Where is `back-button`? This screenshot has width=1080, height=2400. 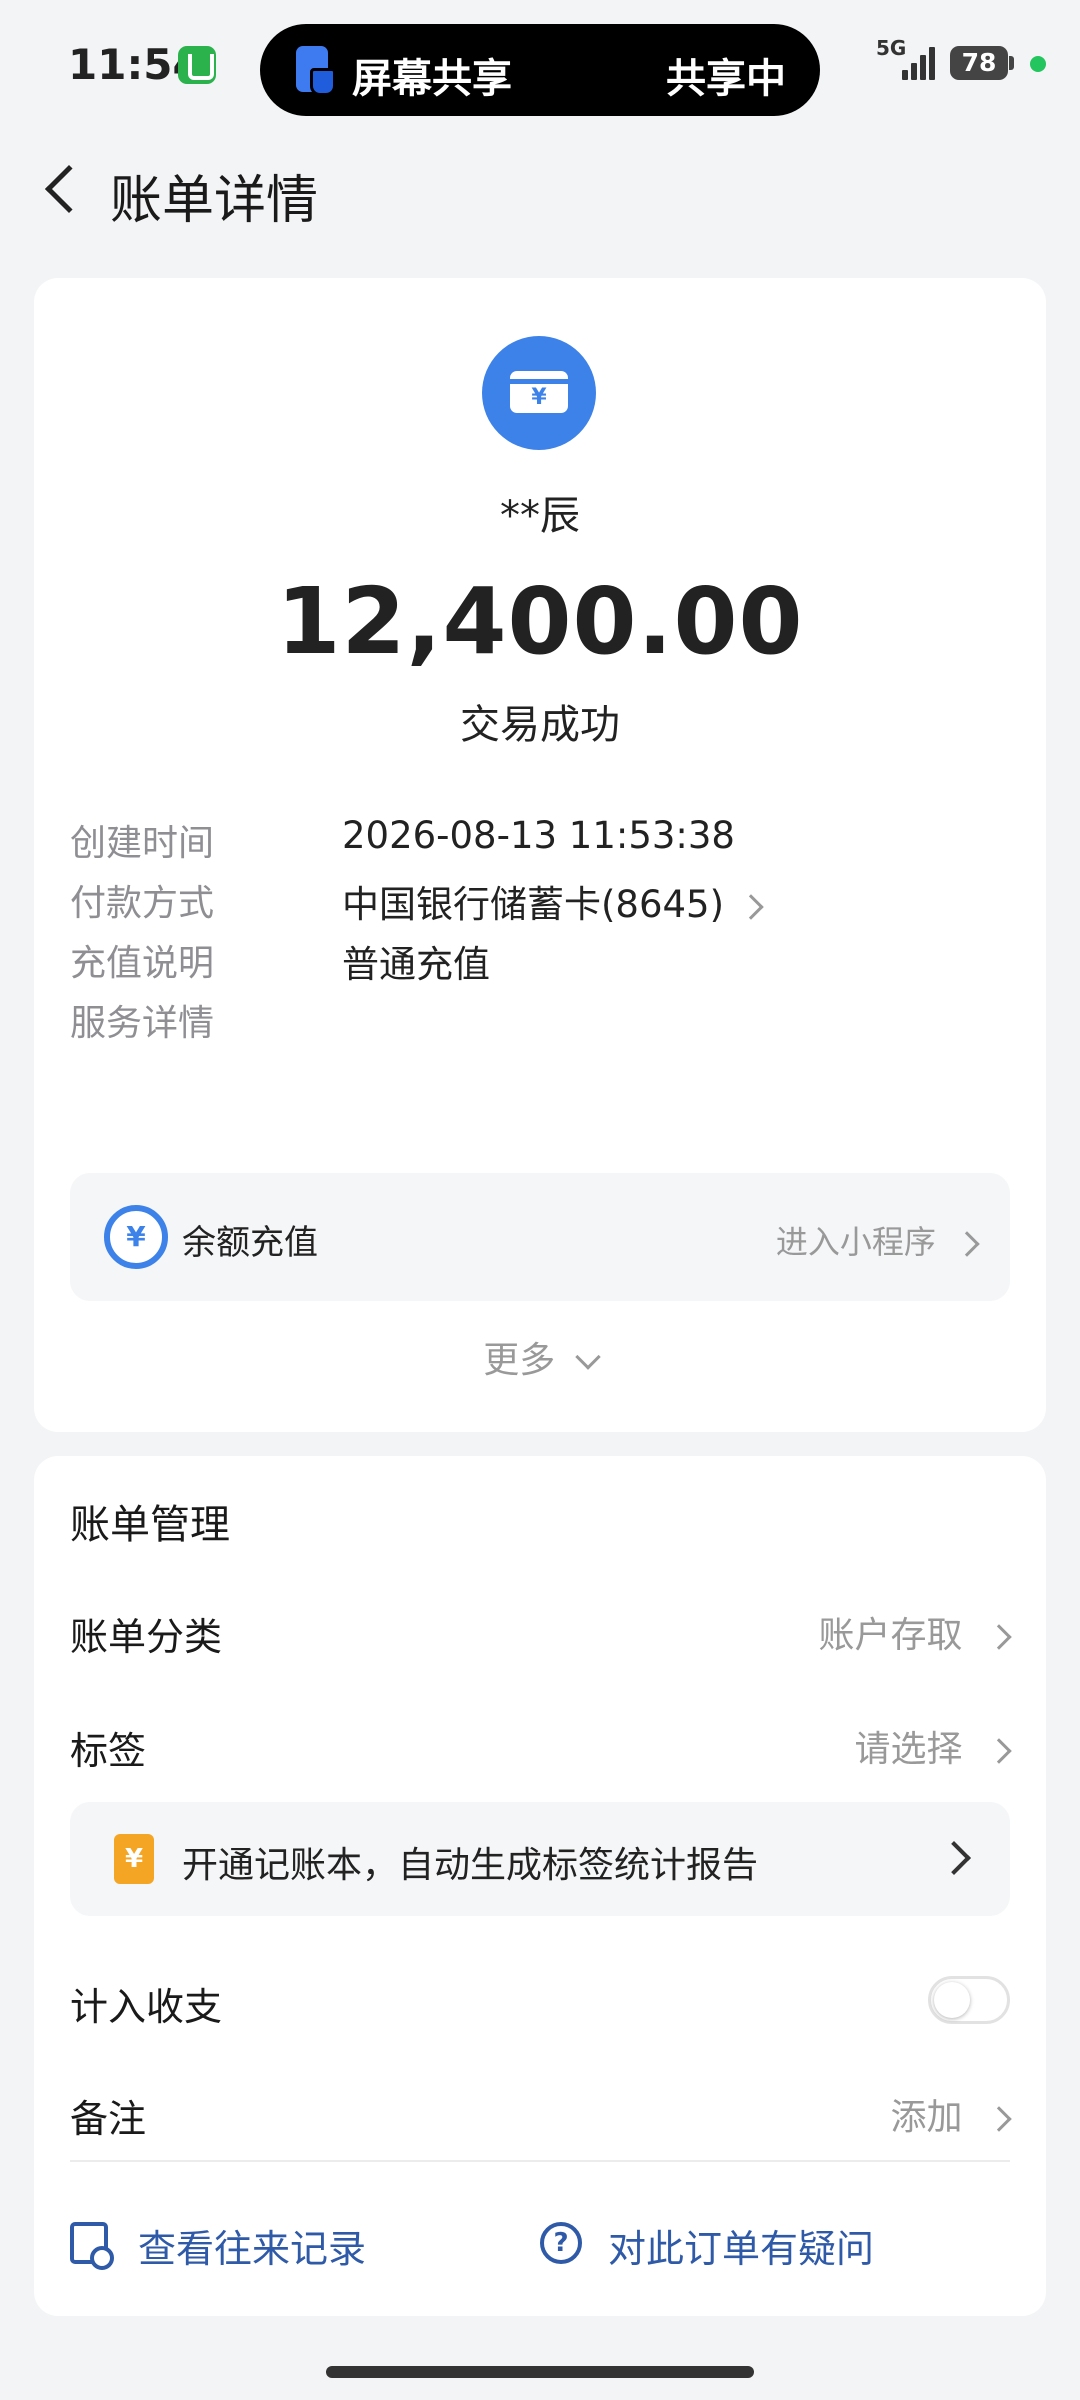 back-button is located at coordinates (62, 190).